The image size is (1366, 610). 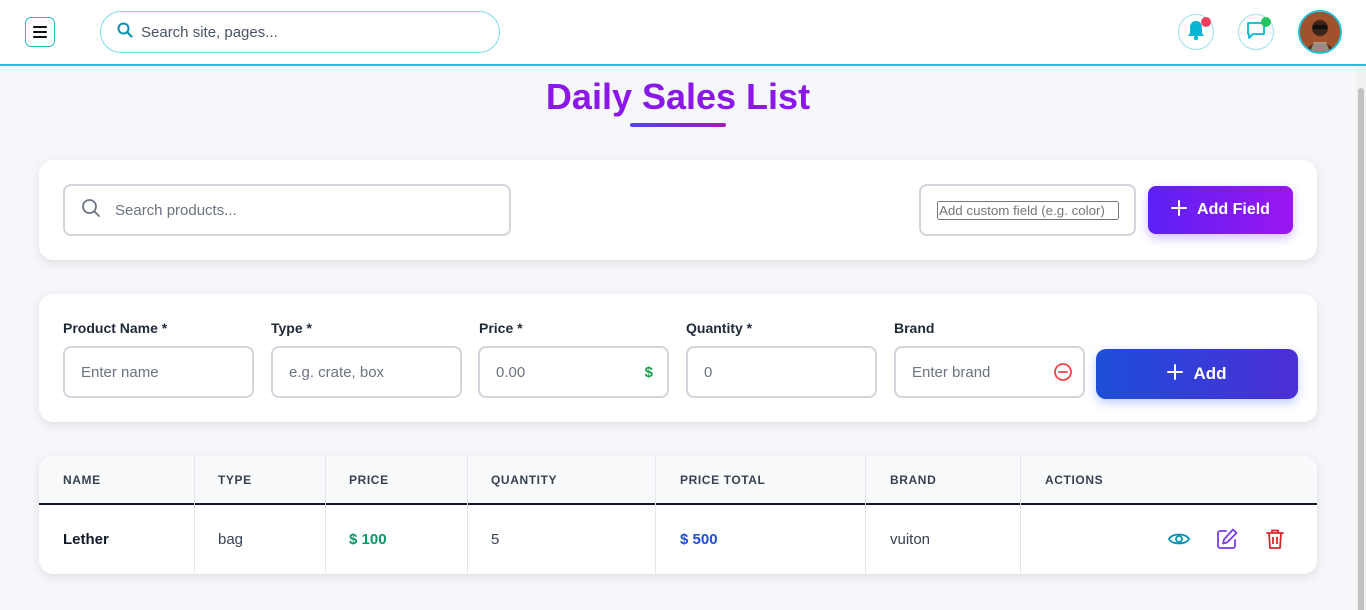 I want to click on add-product-label: Add, so click(x=1210, y=373).